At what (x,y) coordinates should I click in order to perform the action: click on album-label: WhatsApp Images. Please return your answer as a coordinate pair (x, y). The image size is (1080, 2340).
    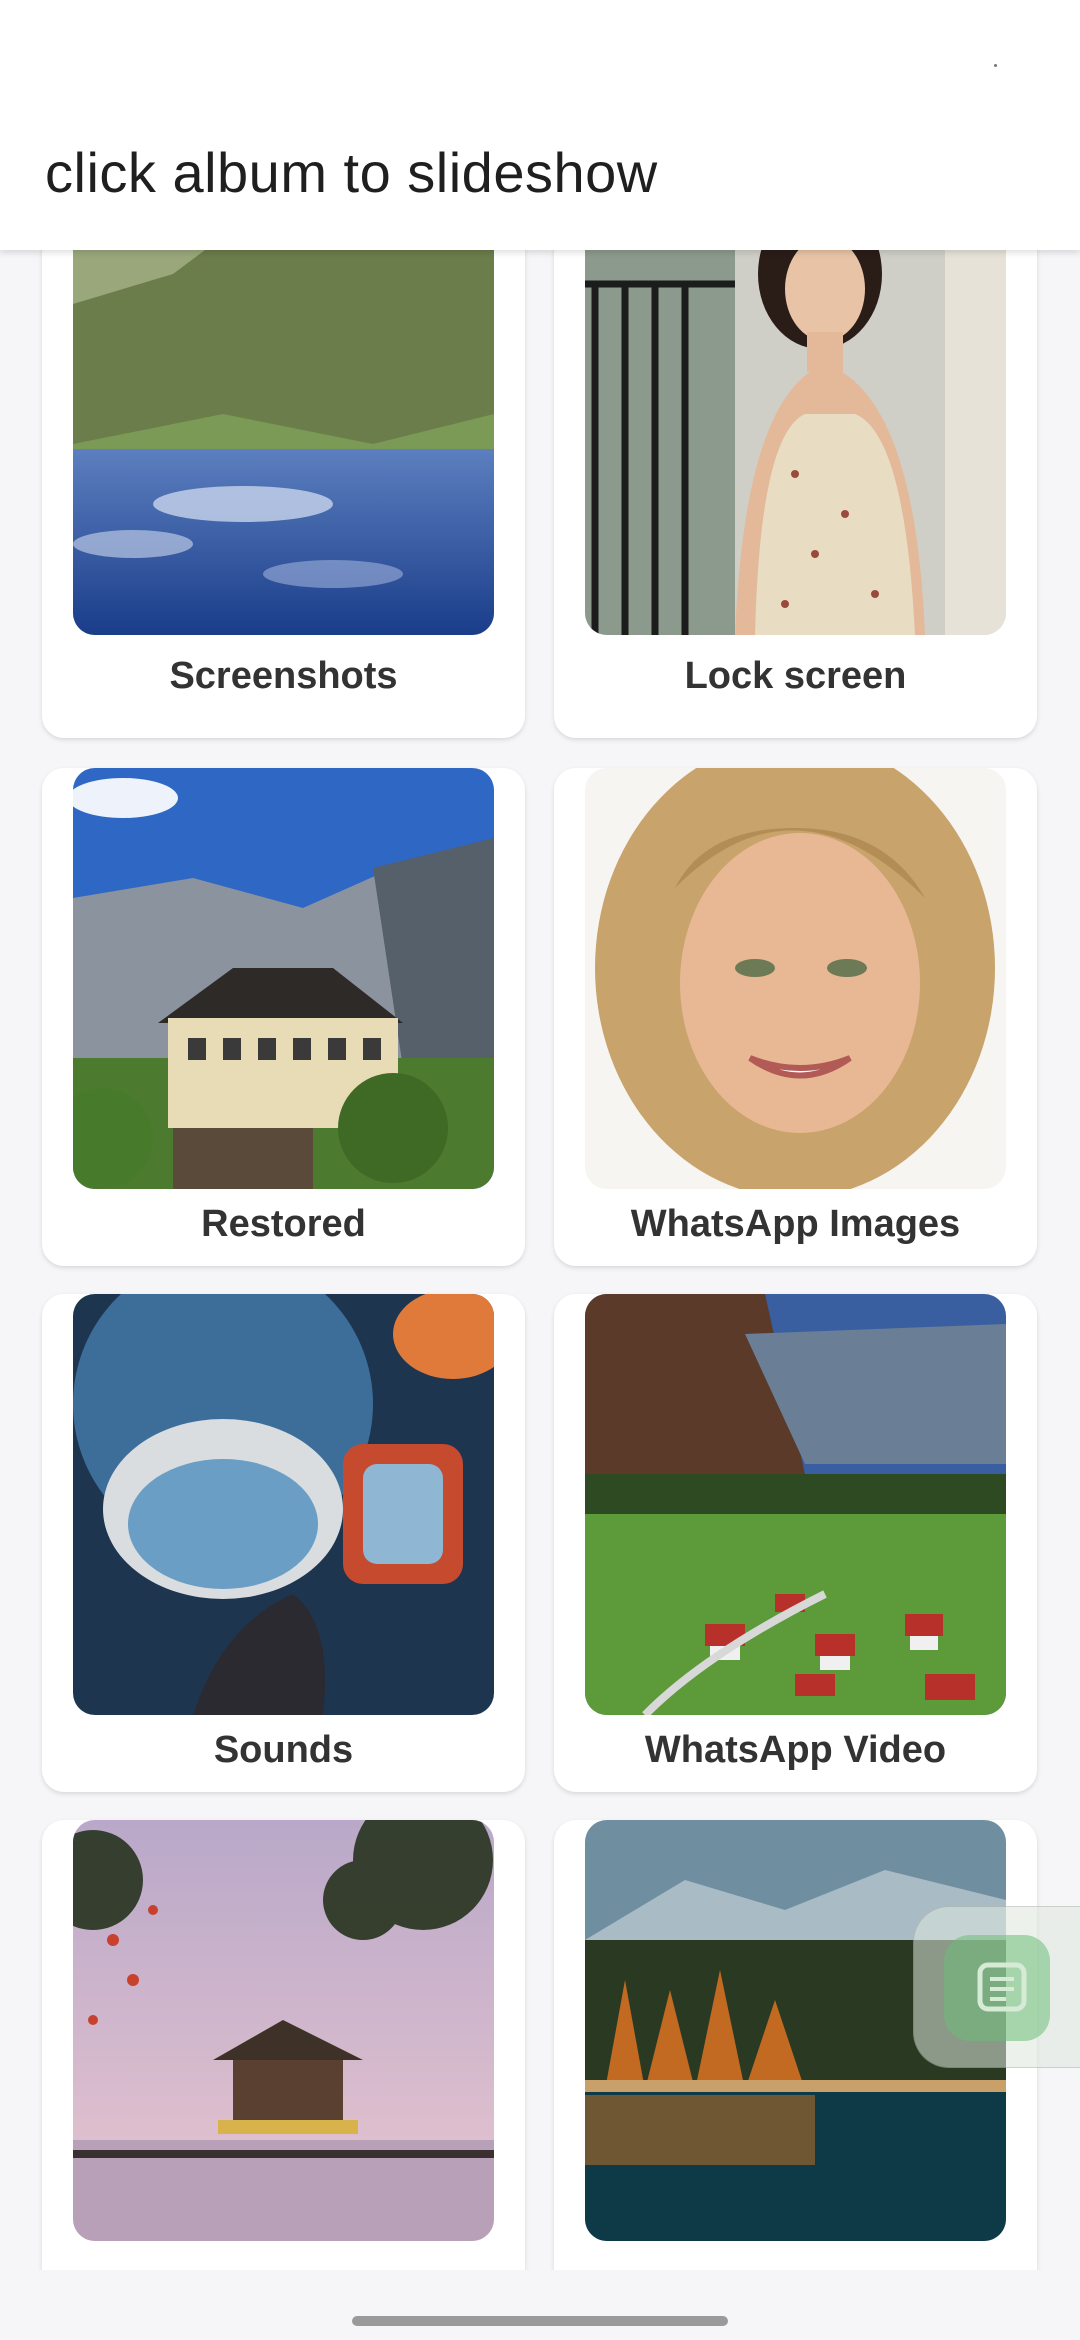
    Looking at the image, I should click on (795, 1224).